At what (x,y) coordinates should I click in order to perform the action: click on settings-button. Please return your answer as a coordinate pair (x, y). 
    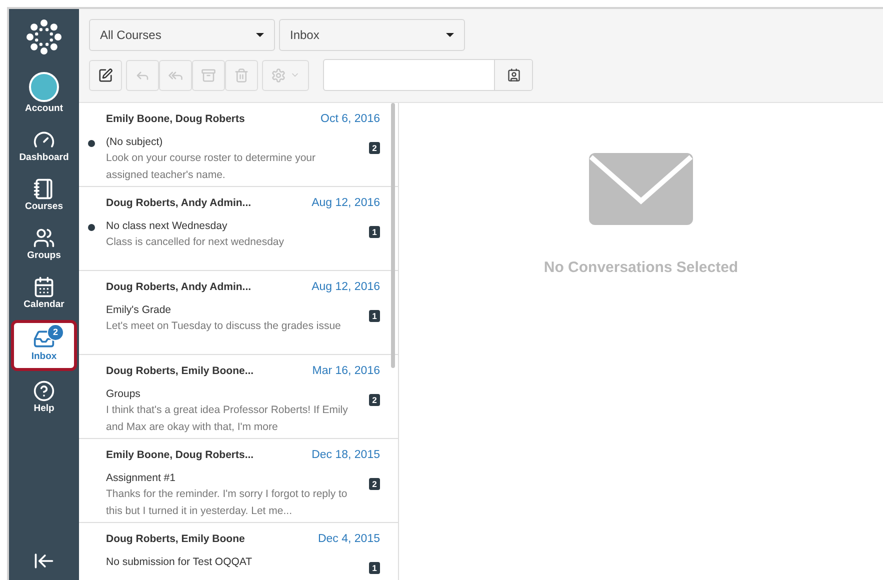
    Looking at the image, I should click on (285, 75).